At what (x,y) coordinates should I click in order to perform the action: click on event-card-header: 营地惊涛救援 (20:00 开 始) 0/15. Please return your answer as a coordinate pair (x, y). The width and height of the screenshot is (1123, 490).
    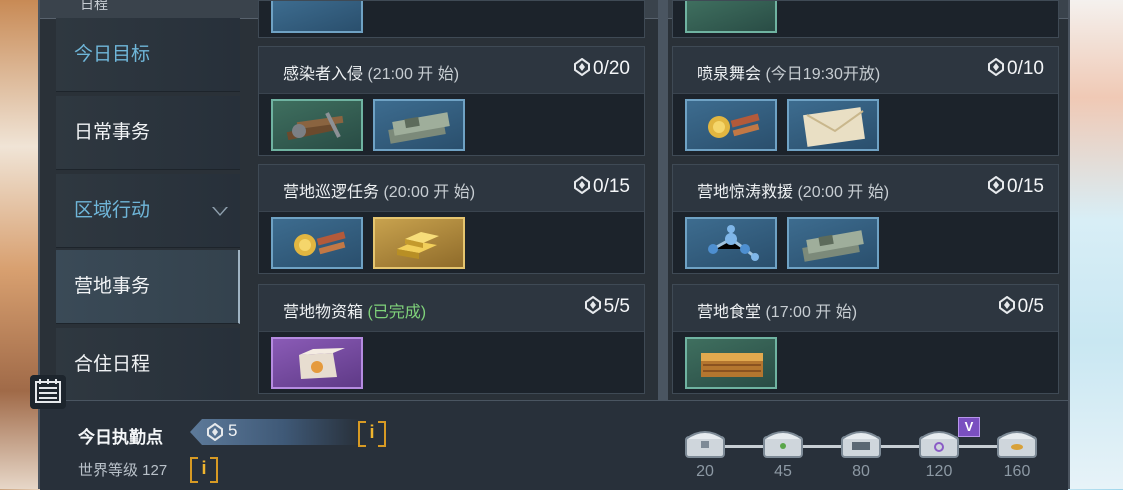
    Looking at the image, I should click on (865, 188).